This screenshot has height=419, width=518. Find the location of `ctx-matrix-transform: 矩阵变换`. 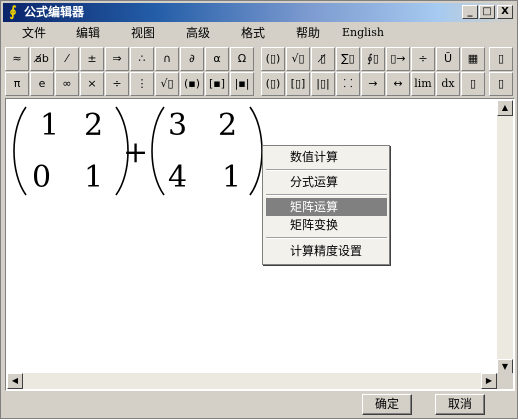

ctx-matrix-transform: 矩阵变换 is located at coordinates (326, 225).